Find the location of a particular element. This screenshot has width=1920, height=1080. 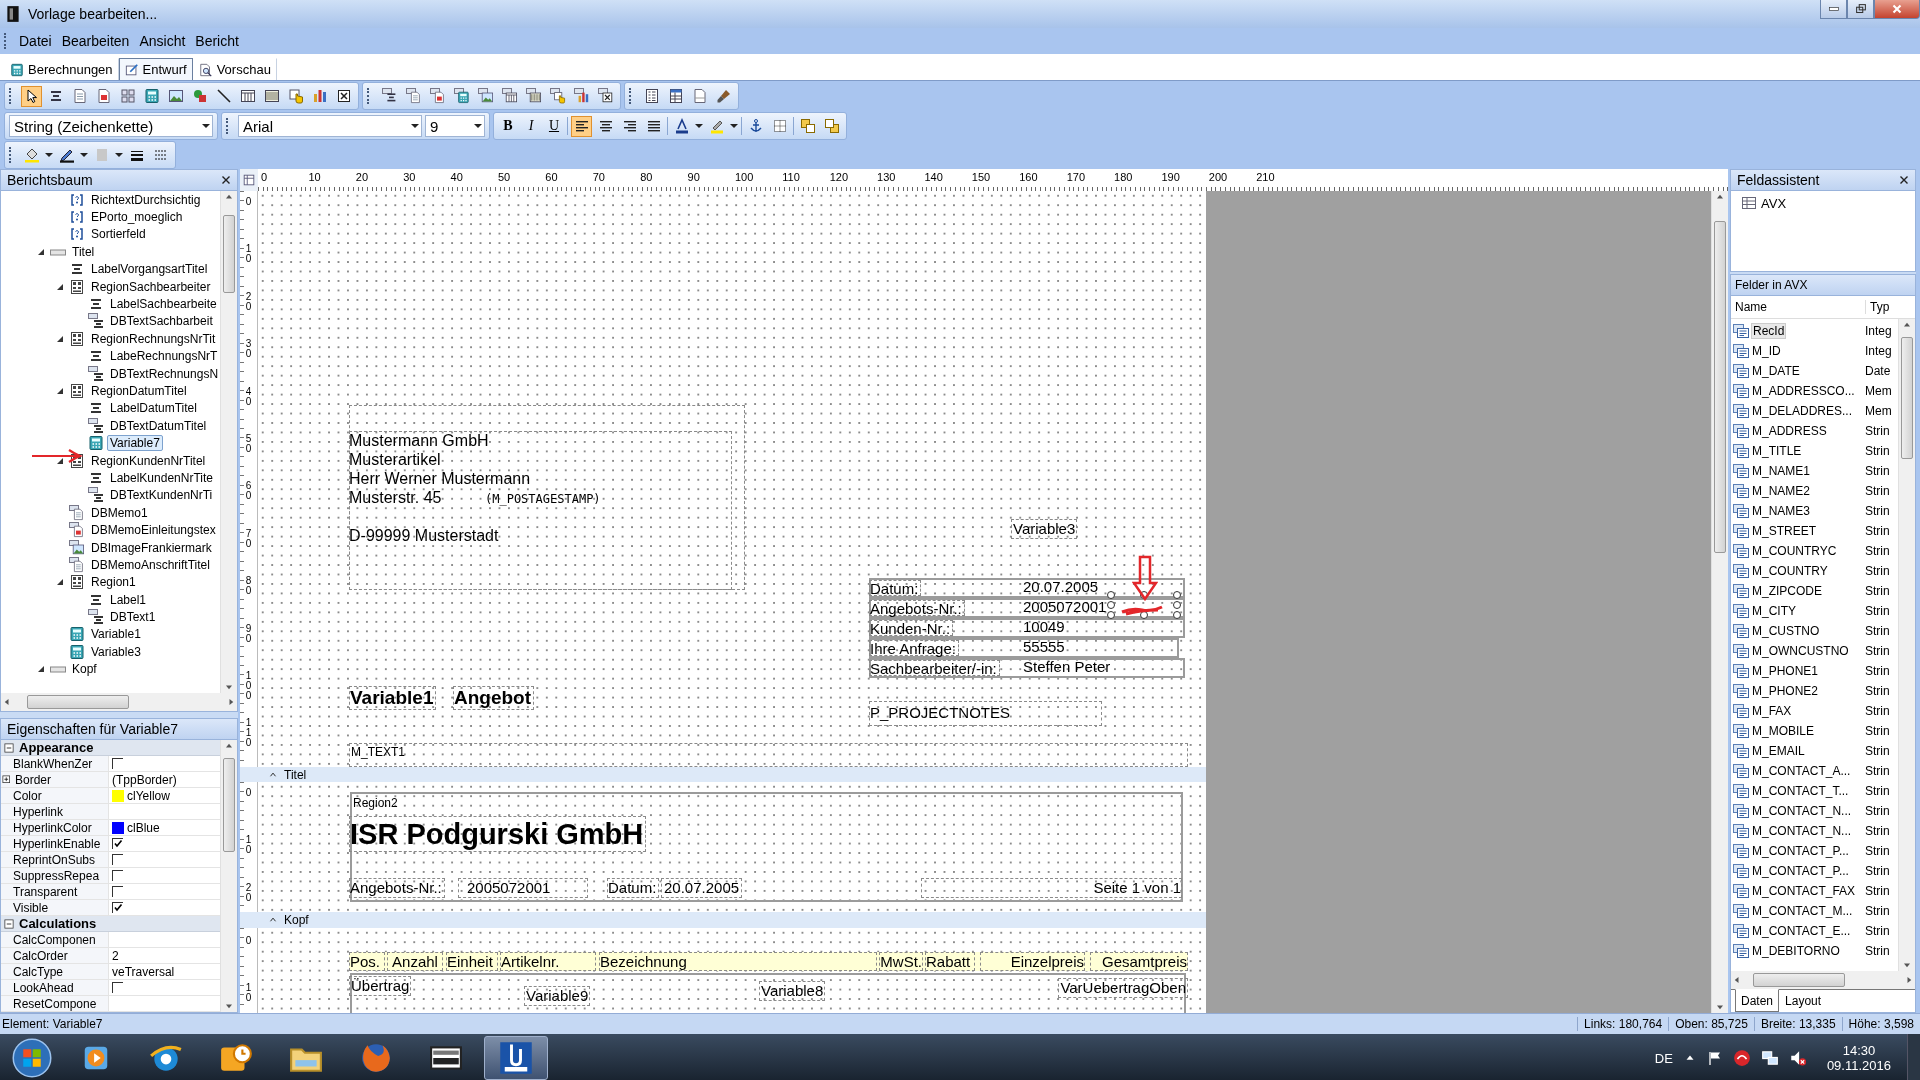

property-value: clBlue is located at coordinates (143, 827).